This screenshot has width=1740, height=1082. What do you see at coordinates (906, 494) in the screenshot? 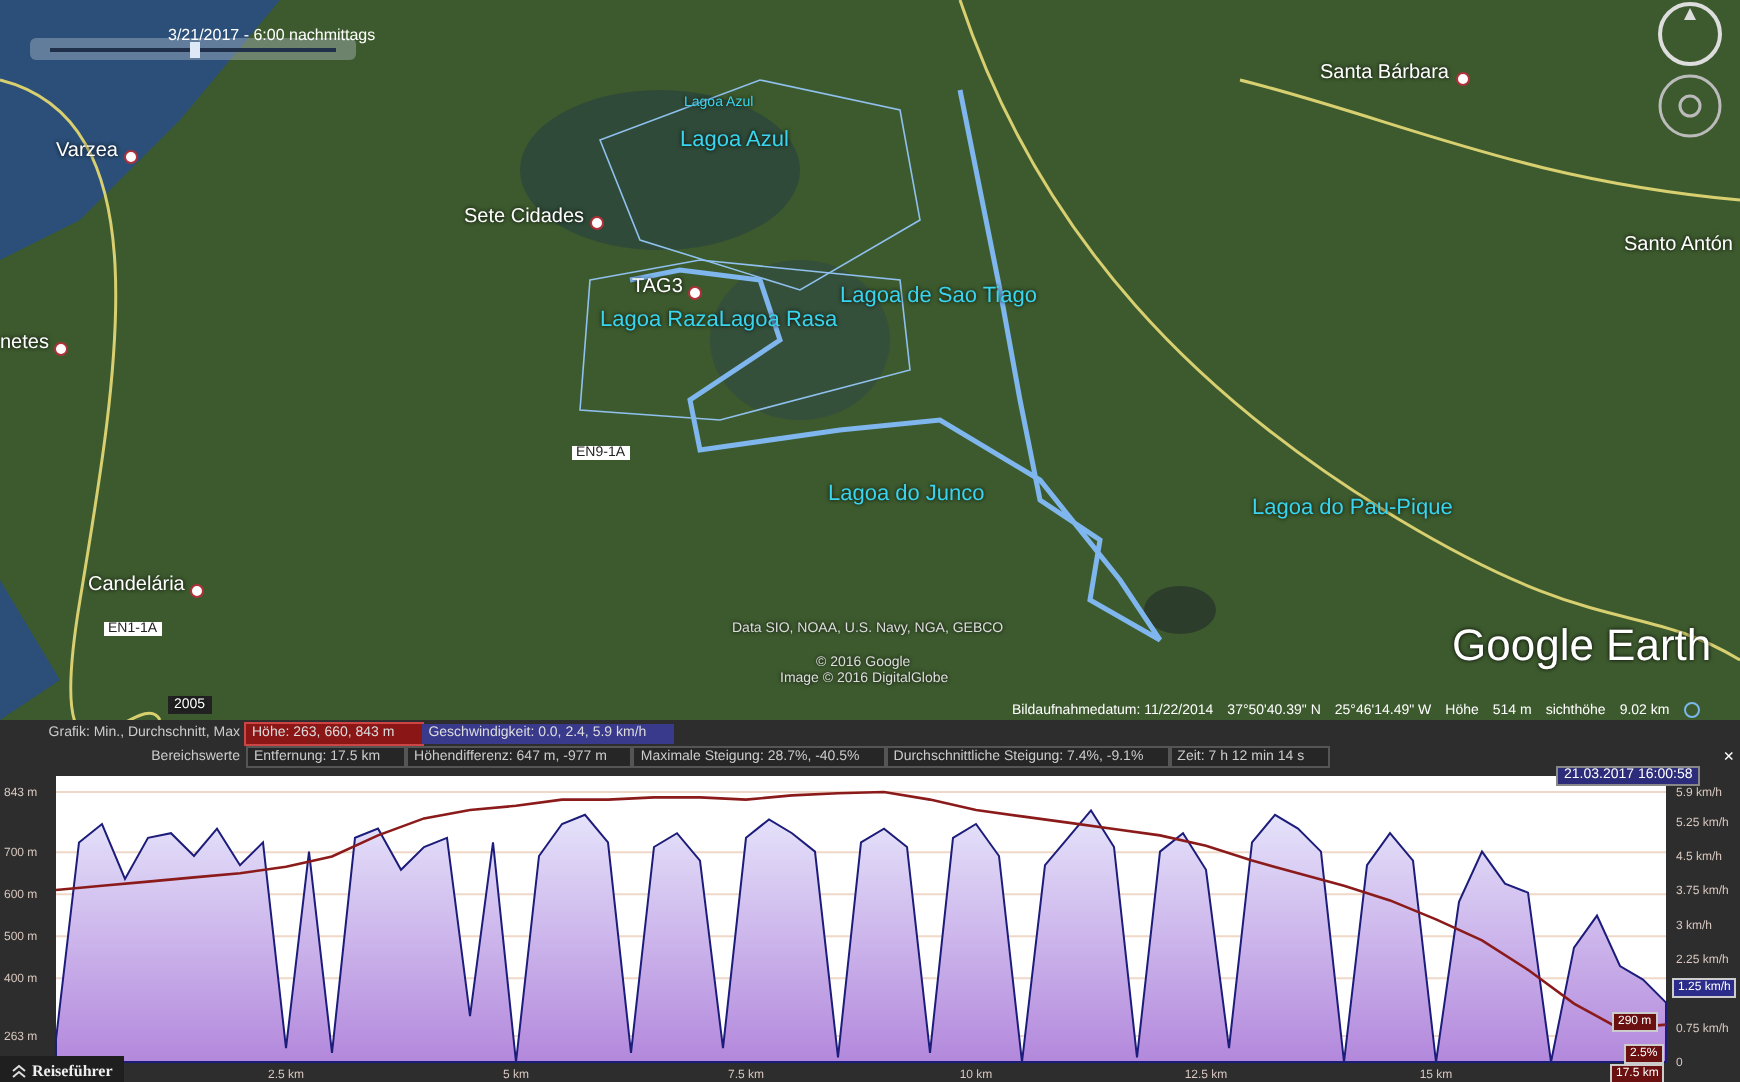
I see `lake-label: Lagoa do Junco` at bounding box center [906, 494].